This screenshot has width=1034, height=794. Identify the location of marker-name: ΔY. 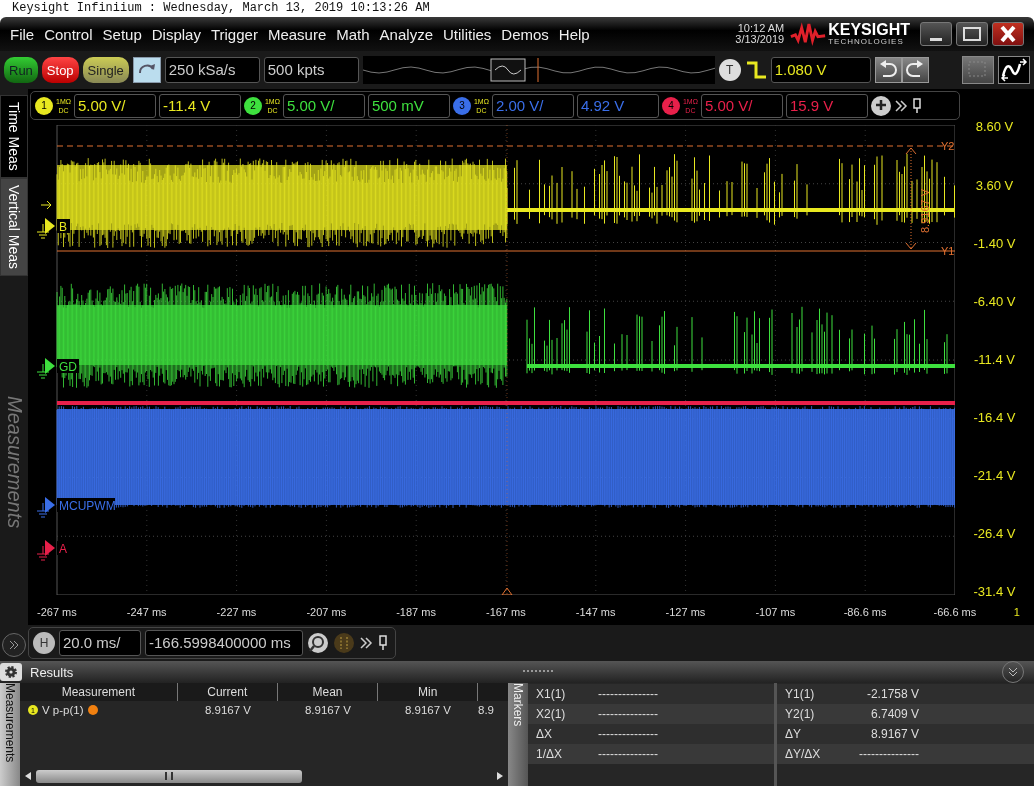
(793, 734).